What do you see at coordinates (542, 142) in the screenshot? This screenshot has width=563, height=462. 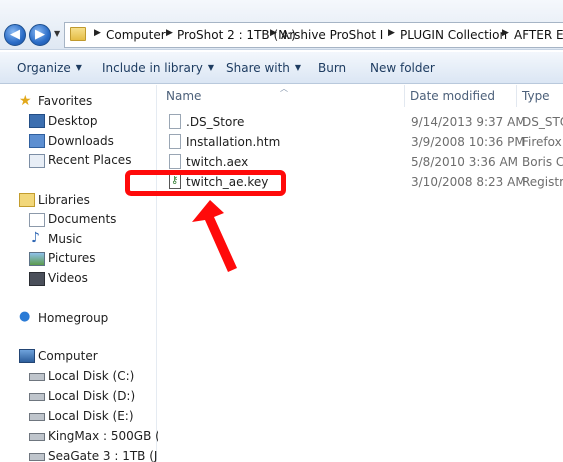 I see `file-type: Firefox H` at bounding box center [542, 142].